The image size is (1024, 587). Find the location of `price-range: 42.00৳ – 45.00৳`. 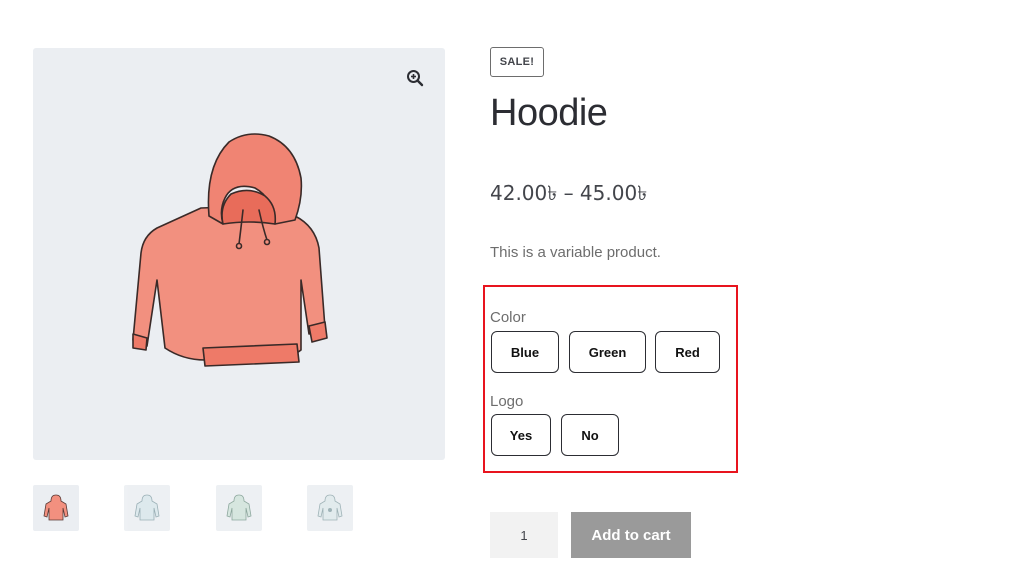

price-range: 42.00৳ – 45.00৳ is located at coordinates (569, 193).